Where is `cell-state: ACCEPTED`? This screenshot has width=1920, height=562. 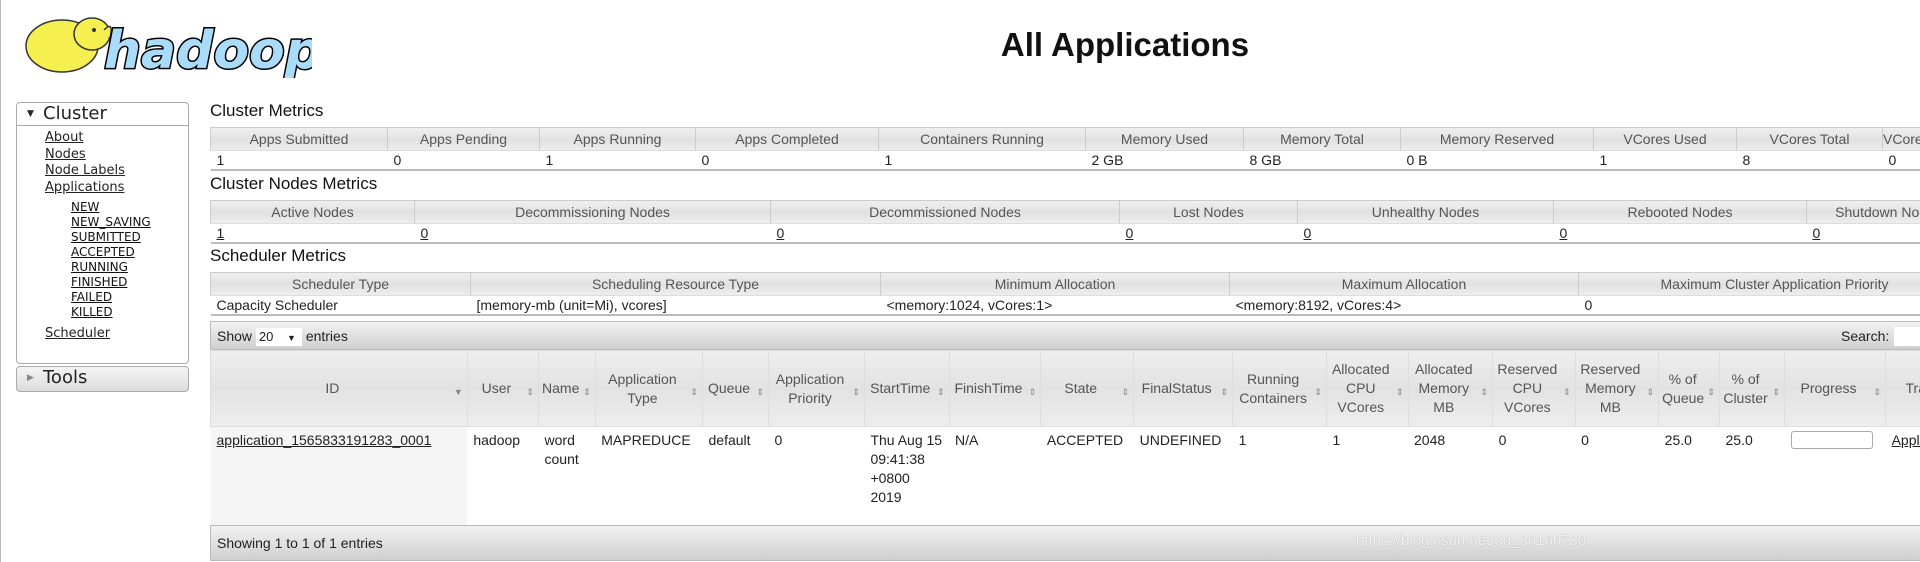 cell-state: ACCEPTED is located at coordinates (1085, 440).